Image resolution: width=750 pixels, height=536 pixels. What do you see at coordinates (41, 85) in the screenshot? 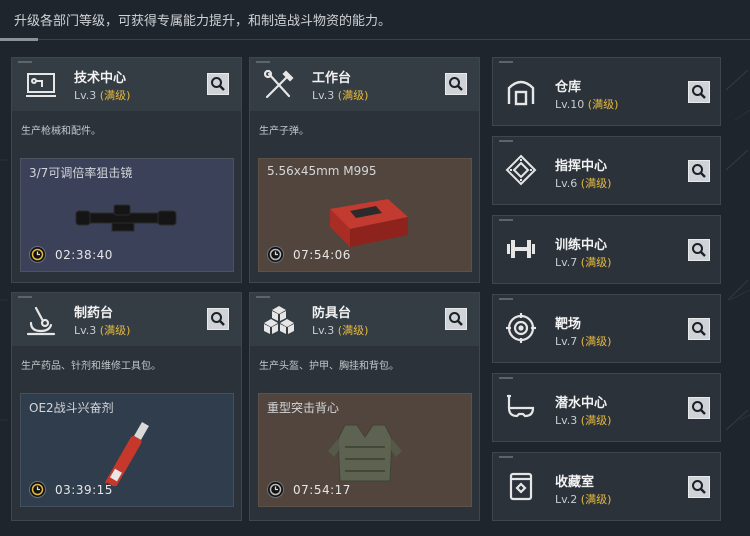
I see `computer-icon` at bounding box center [41, 85].